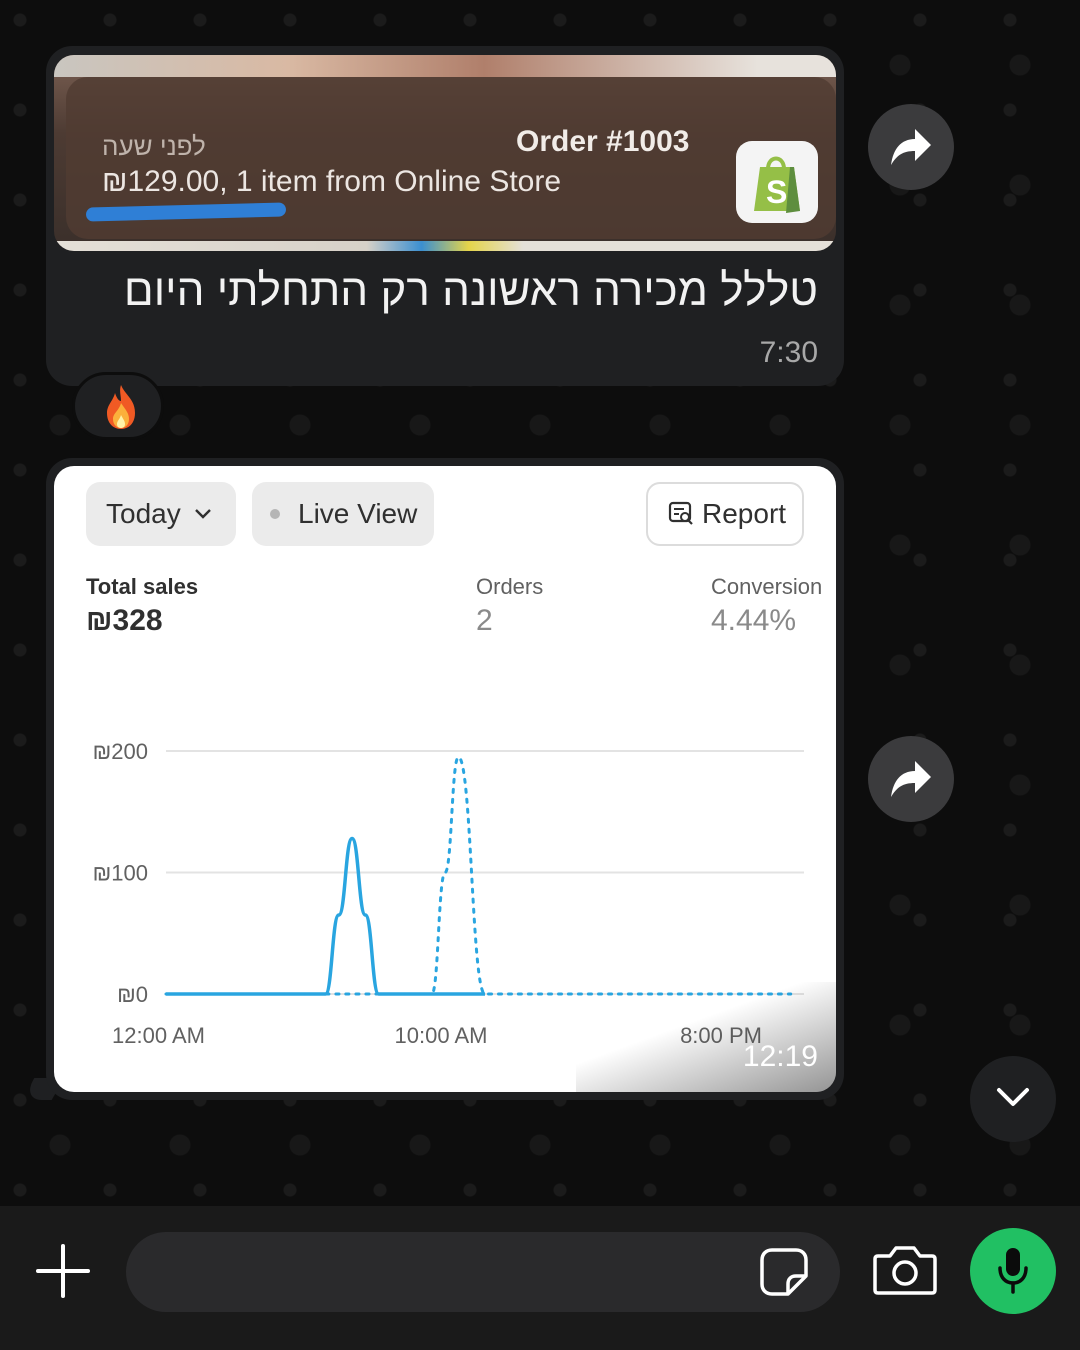 This screenshot has width=1080, height=1350. What do you see at coordinates (154, 146) in the screenshot?
I see `notification-time: לפני שעה` at bounding box center [154, 146].